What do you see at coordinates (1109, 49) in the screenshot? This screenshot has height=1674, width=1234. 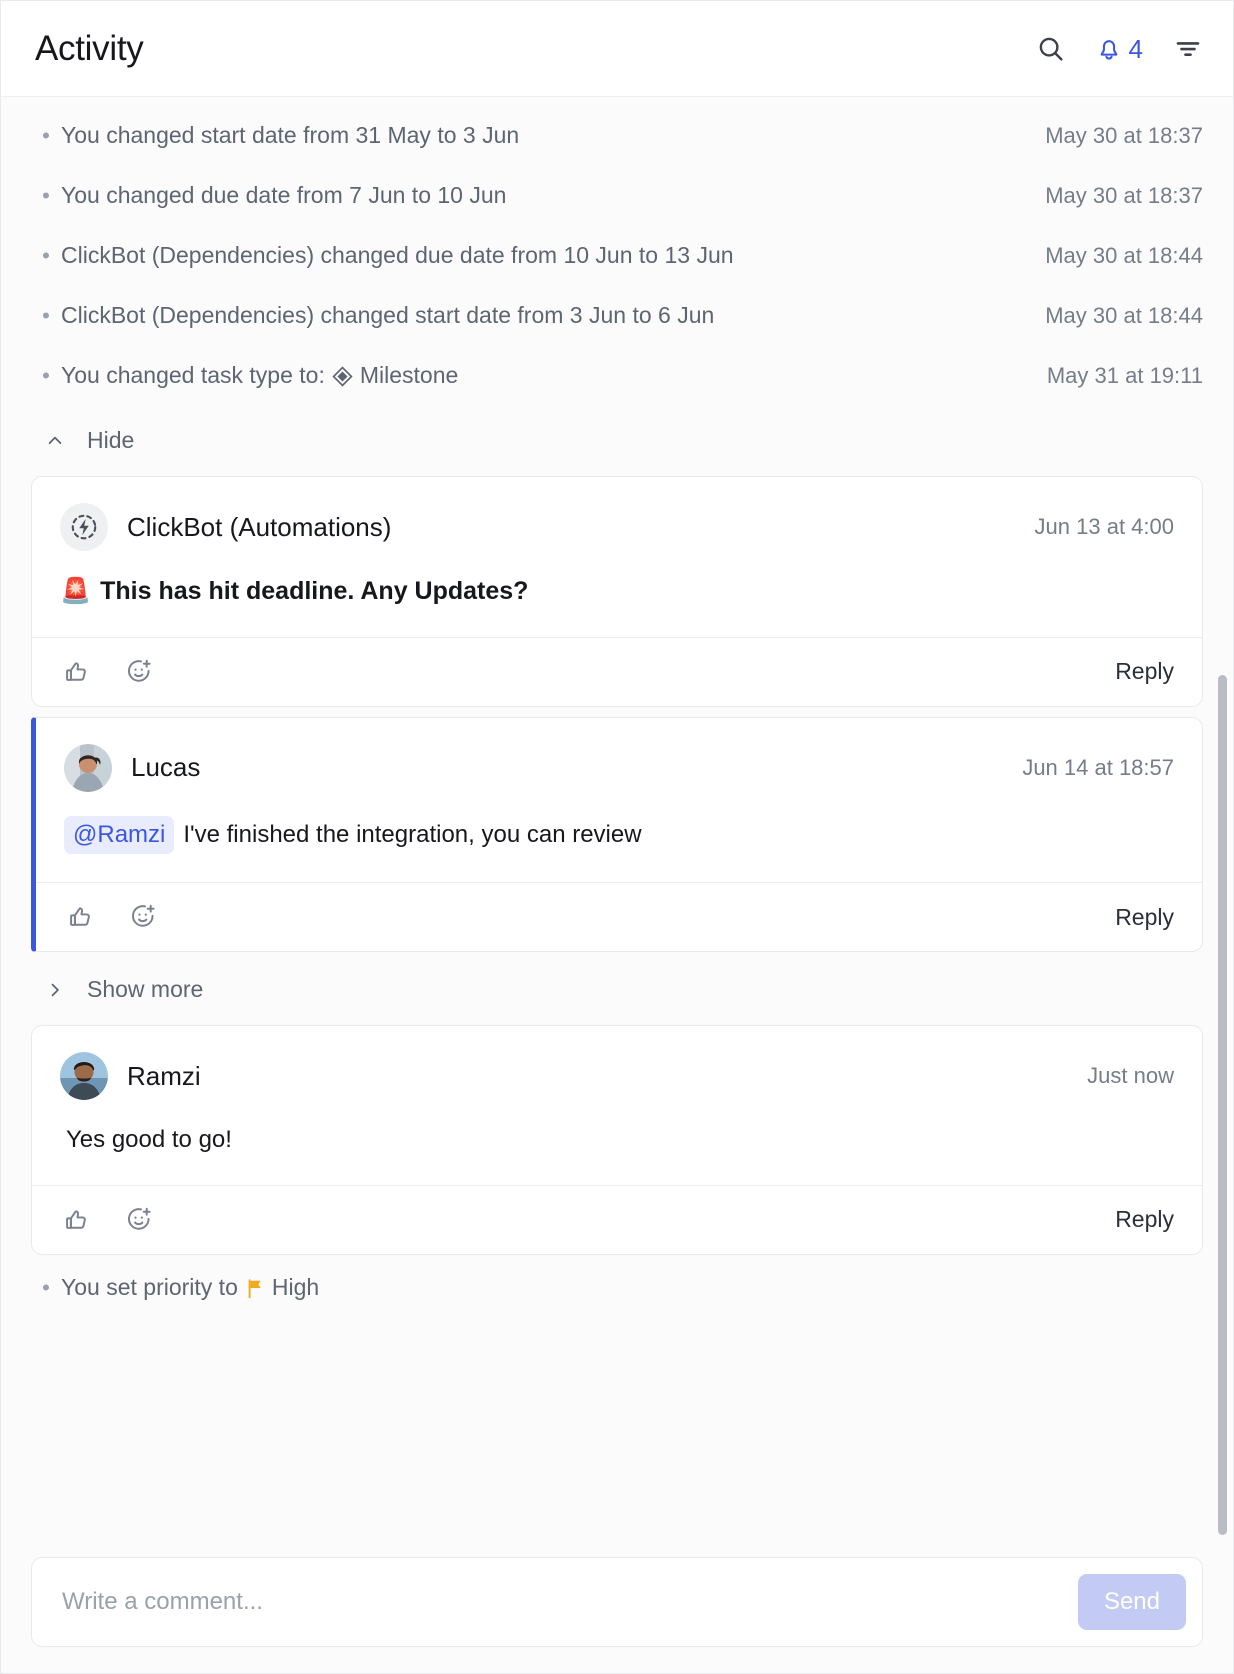 I see `bell-icon` at bounding box center [1109, 49].